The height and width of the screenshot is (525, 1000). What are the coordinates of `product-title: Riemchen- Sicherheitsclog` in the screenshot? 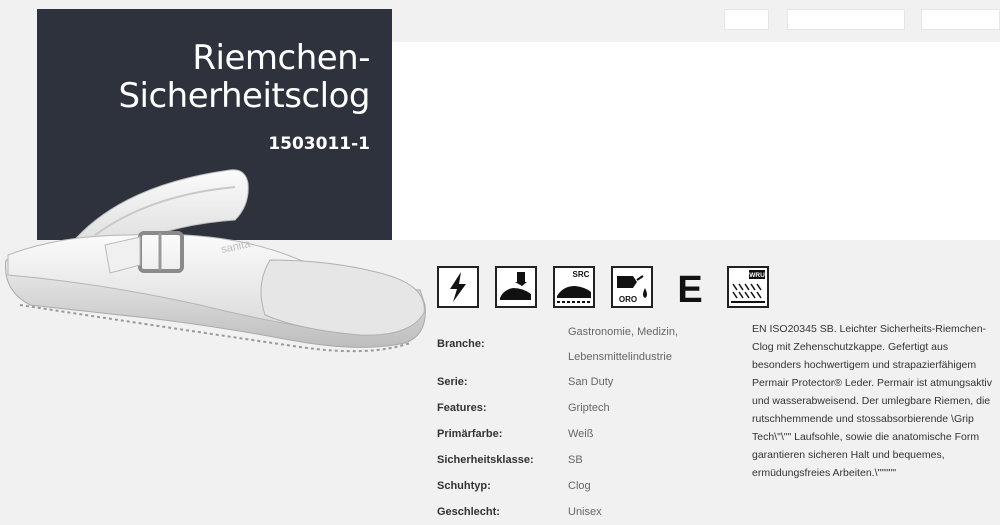 It's located at (244, 77).